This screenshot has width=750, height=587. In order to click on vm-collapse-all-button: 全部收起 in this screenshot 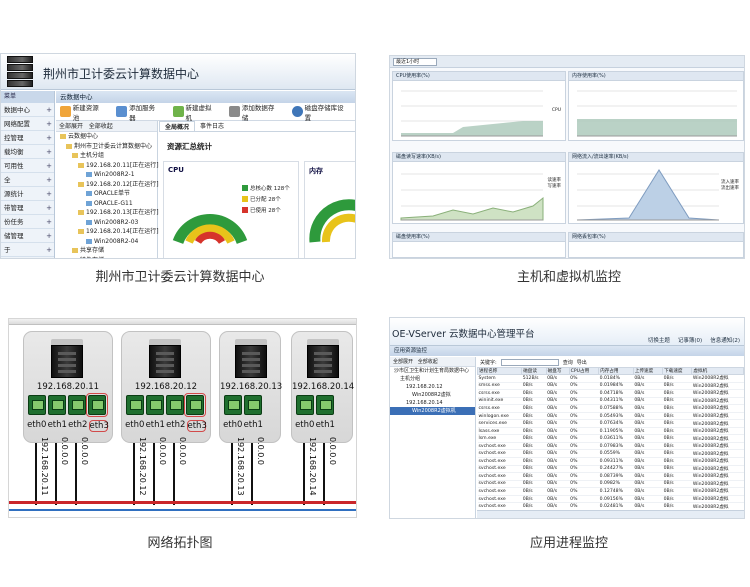, I will do `click(428, 362)`.